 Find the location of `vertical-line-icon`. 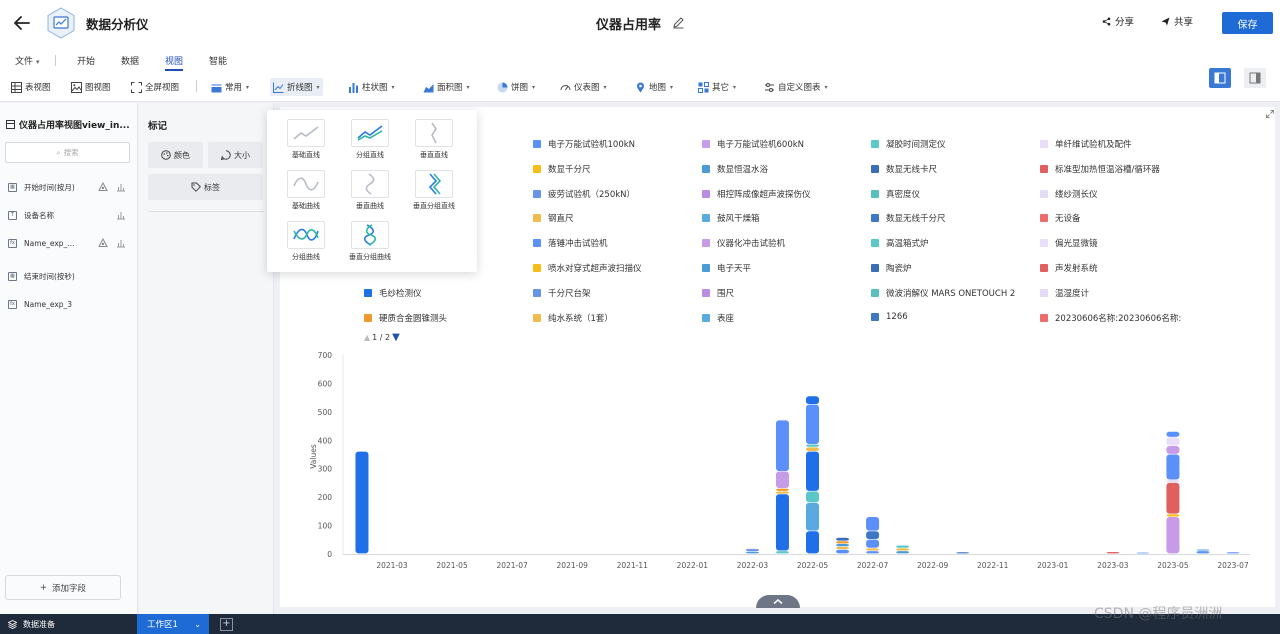

vertical-line-icon is located at coordinates (434, 133).